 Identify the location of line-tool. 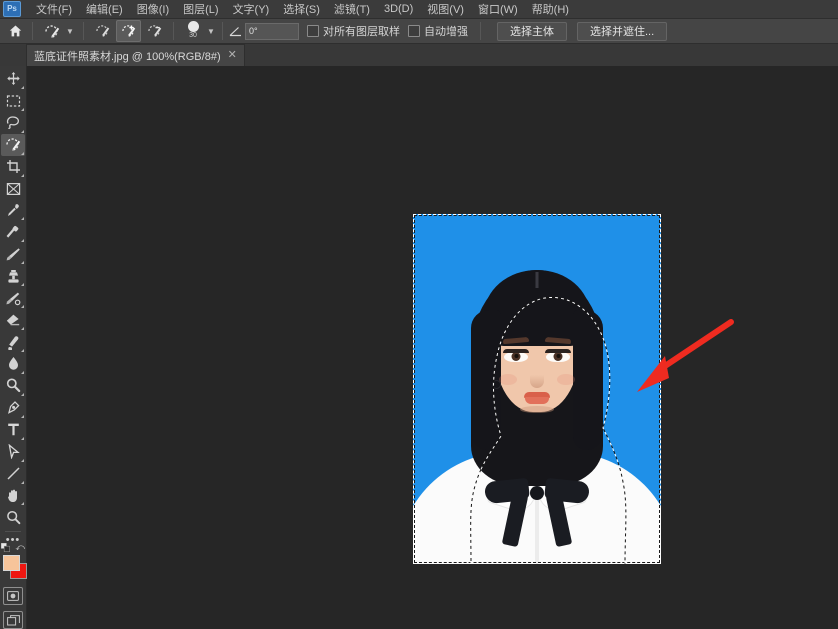
(13, 474).